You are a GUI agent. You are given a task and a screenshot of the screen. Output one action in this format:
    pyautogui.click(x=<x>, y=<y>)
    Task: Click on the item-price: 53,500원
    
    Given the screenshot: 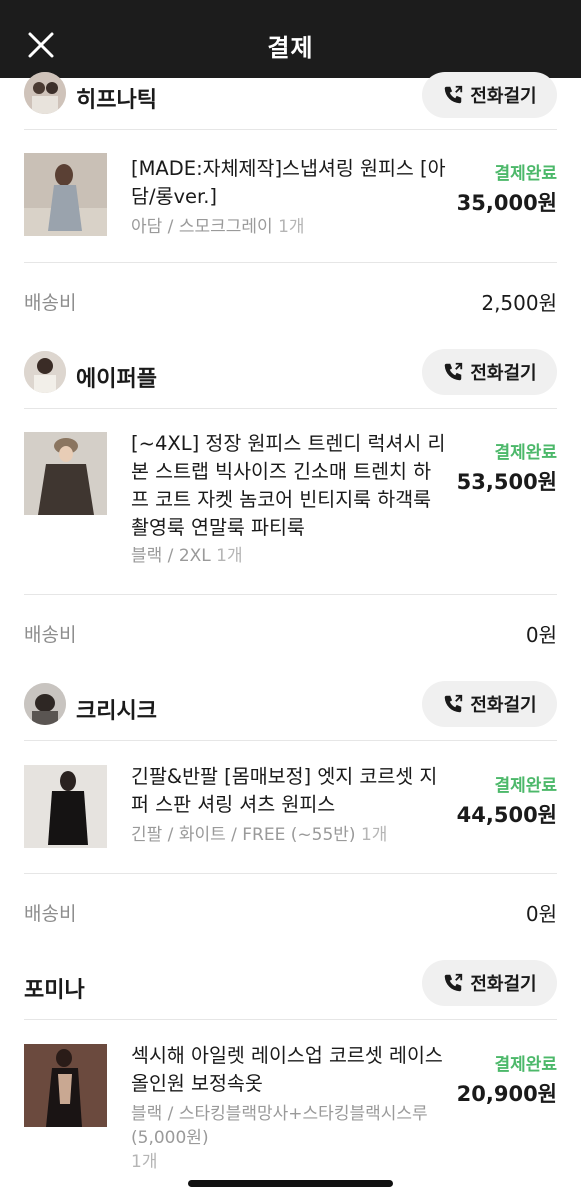 What is the action you would take?
    pyautogui.click(x=506, y=482)
    